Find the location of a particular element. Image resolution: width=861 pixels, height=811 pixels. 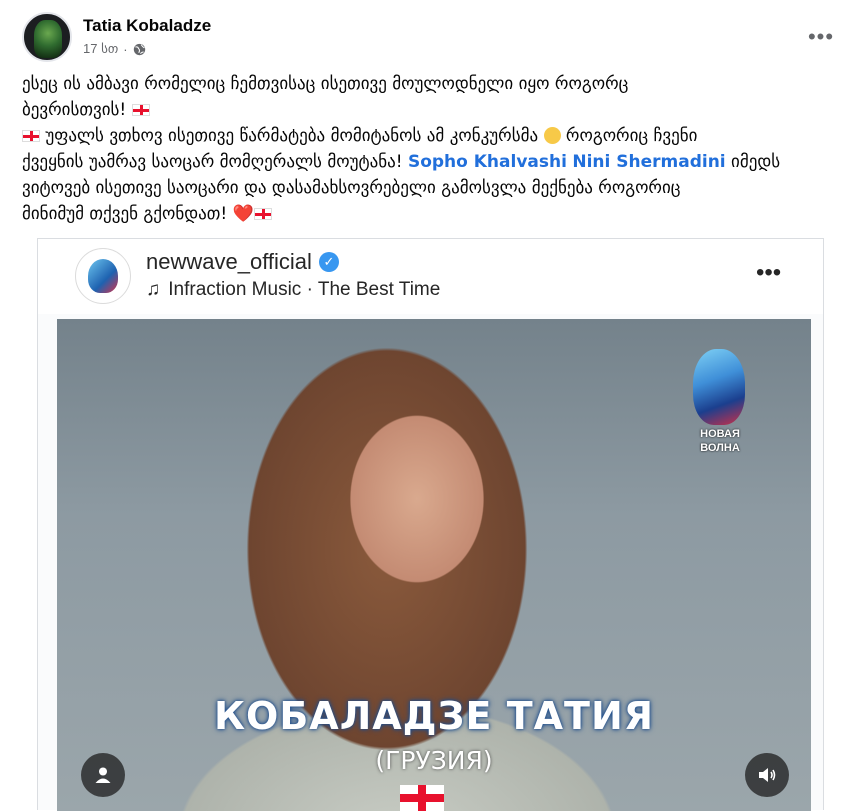

shared-more-button: ••• is located at coordinates (768, 273).